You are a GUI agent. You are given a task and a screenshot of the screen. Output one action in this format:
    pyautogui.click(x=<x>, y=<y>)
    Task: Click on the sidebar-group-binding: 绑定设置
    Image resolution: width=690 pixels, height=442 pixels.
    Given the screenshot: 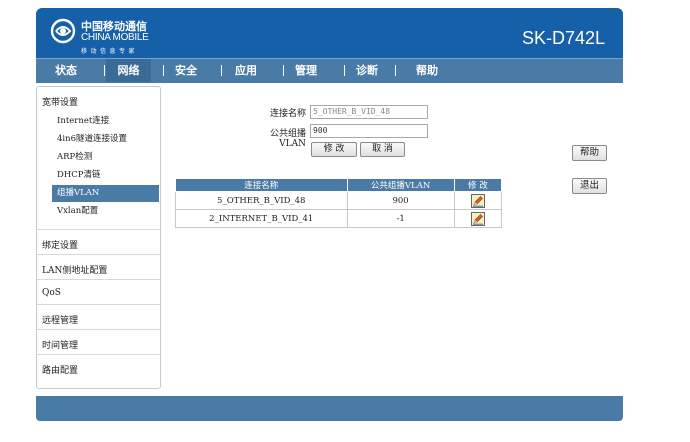 What is the action you would take?
    pyautogui.click(x=98, y=242)
    